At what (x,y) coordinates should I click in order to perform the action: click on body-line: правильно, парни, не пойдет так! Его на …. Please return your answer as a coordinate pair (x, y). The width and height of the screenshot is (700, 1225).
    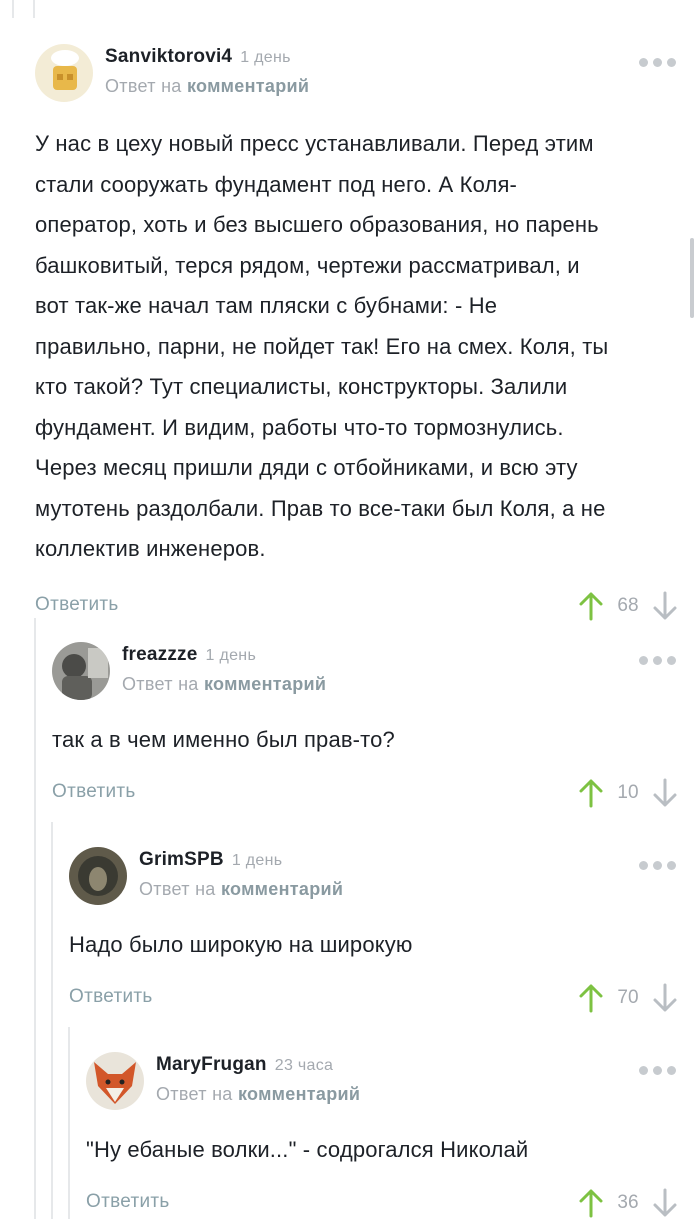
    Looking at the image, I should click on (322, 346).